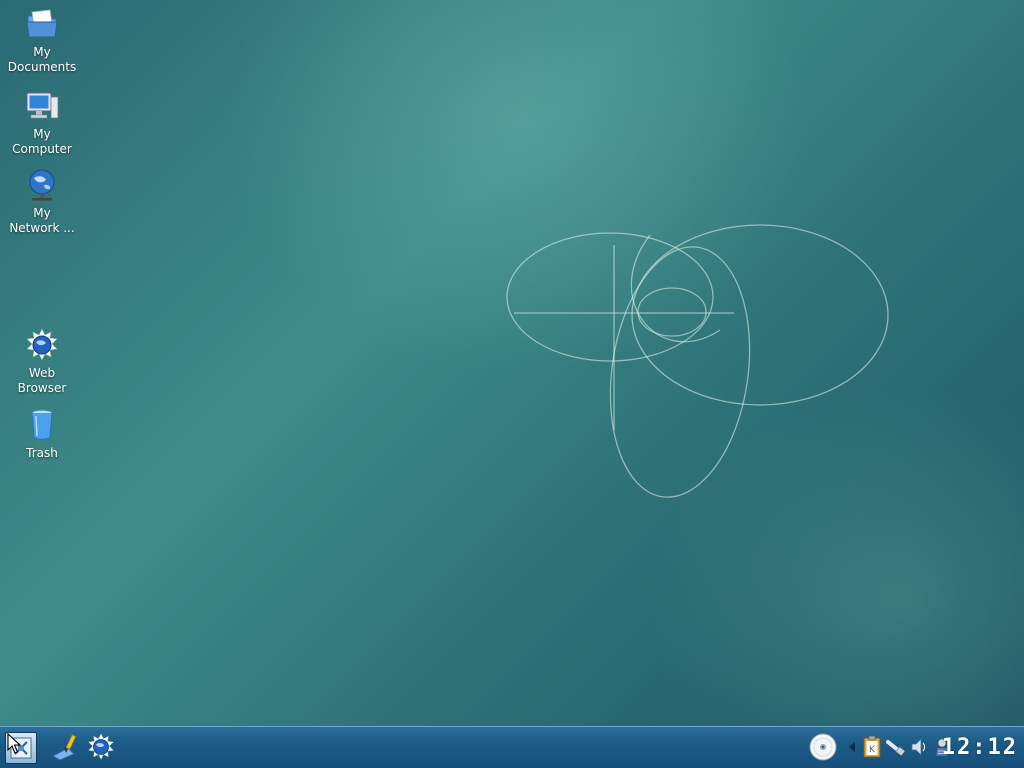 Image resolution: width=1024 pixels, height=768 pixels. What do you see at coordinates (42, 185) in the screenshot?
I see `network-icon` at bounding box center [42, 185].